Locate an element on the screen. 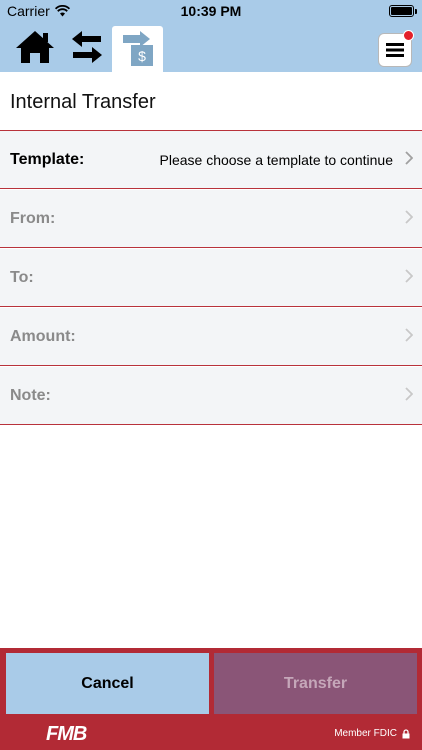 Image resolution: width=422 pixels, height=750 pixels. swap-arrows-icon is located at coordinates (87, 47).